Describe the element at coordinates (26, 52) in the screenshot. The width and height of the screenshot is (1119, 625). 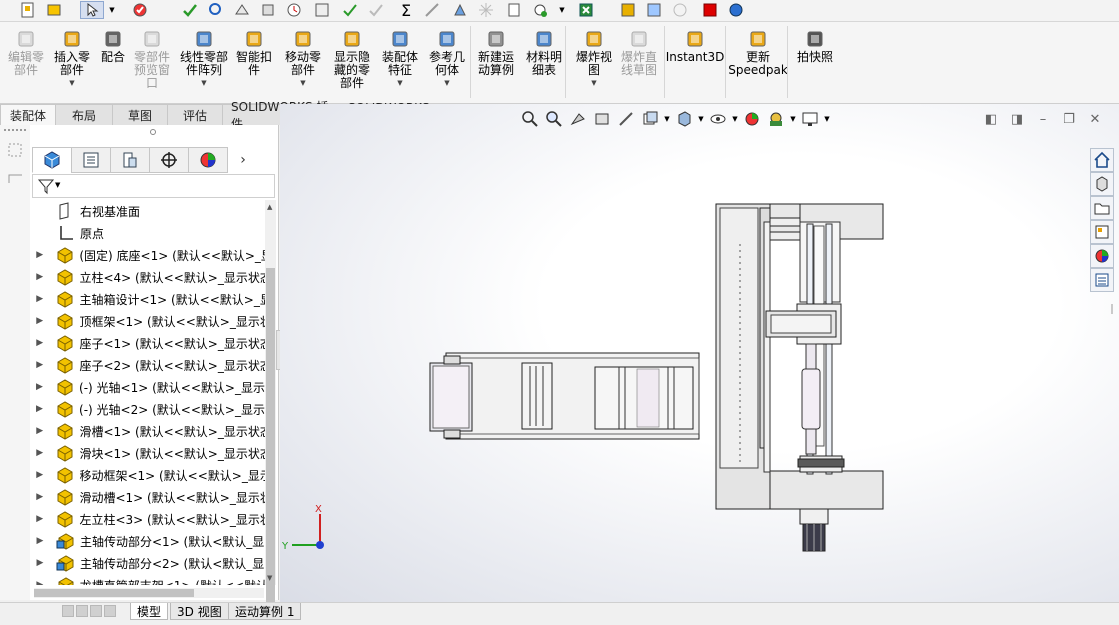
I see `ribbon-button-0: 编辑零 部件` at that location.